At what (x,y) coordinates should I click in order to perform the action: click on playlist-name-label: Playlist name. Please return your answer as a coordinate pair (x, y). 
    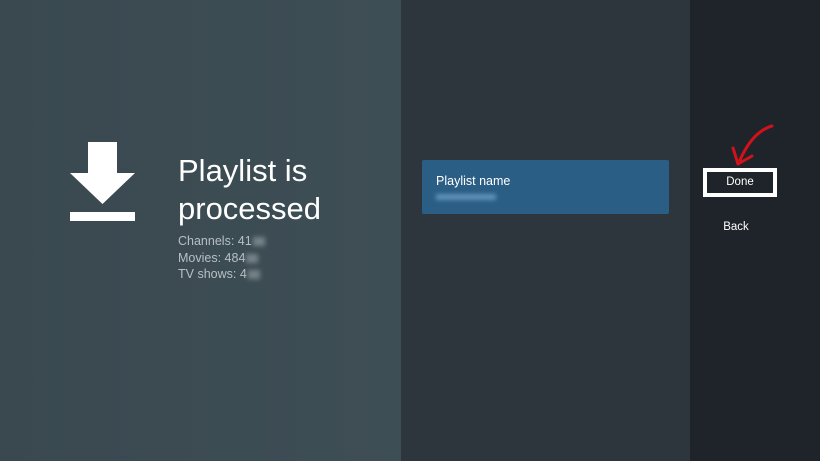
    Looking at the image, I should click on (473, 181).